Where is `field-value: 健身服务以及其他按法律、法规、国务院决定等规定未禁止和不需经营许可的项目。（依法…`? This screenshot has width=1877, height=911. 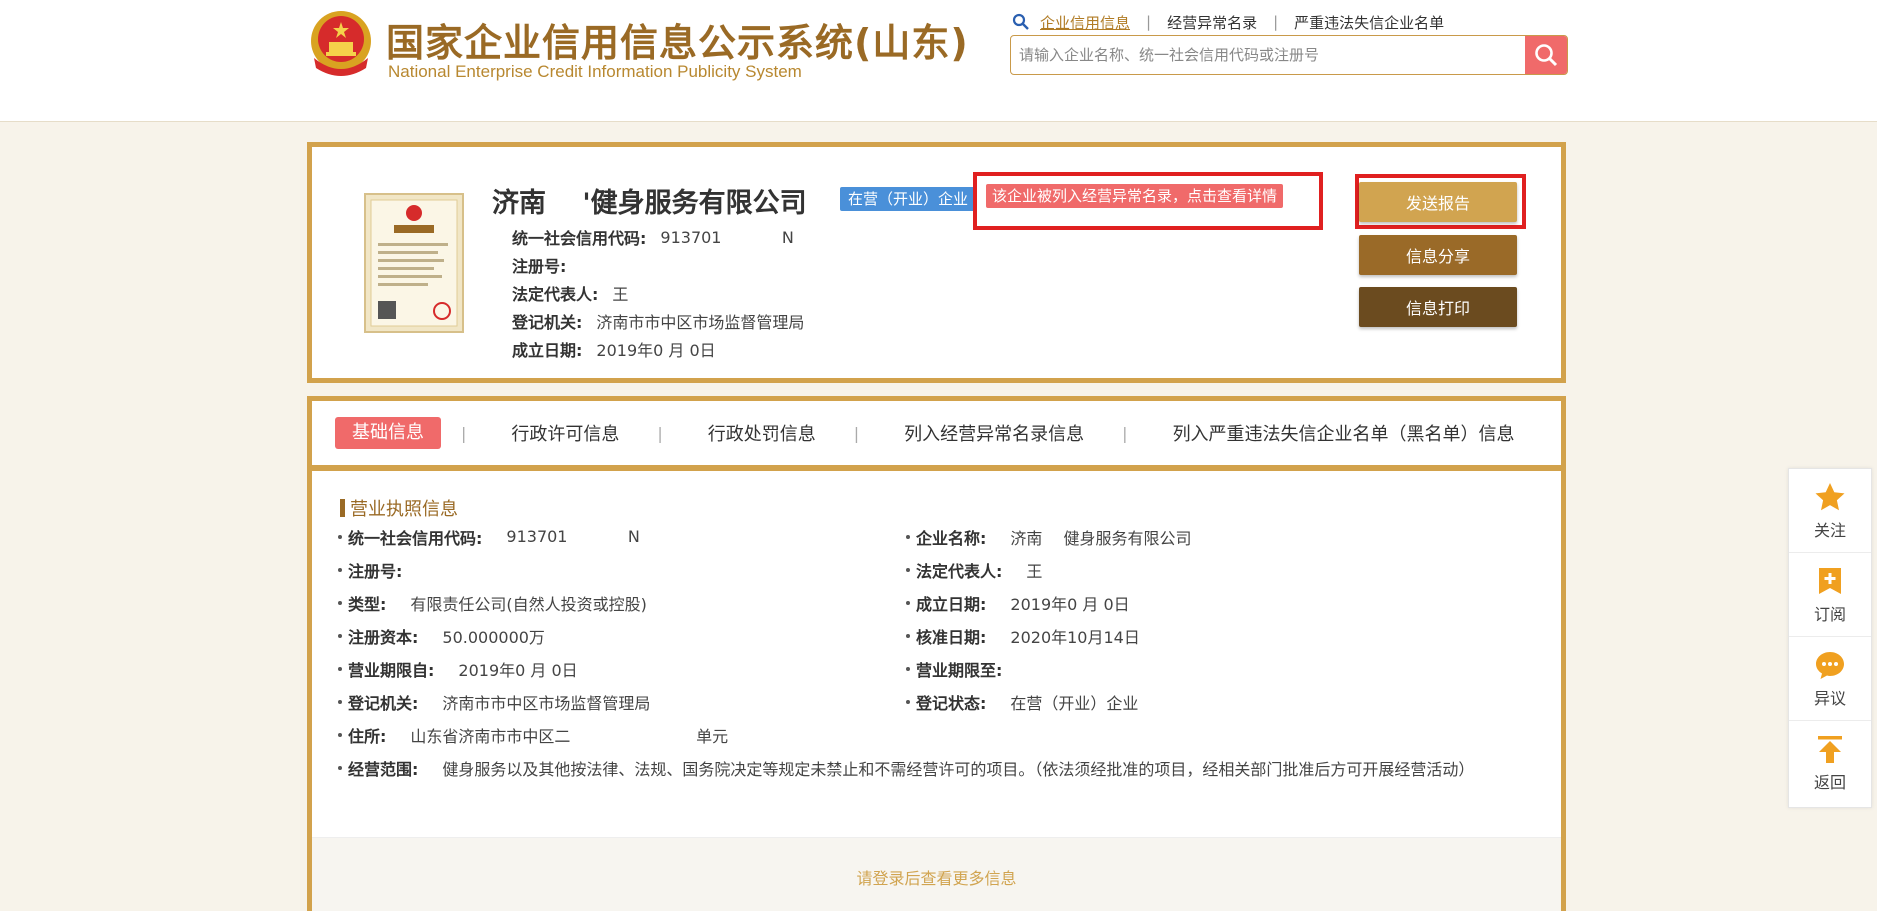 field-value: 健身服务以及其他按法律、法规、国务院决定等规定未禁止和不需经营许可的项目。（依法… is located at coordinates (958, 769).